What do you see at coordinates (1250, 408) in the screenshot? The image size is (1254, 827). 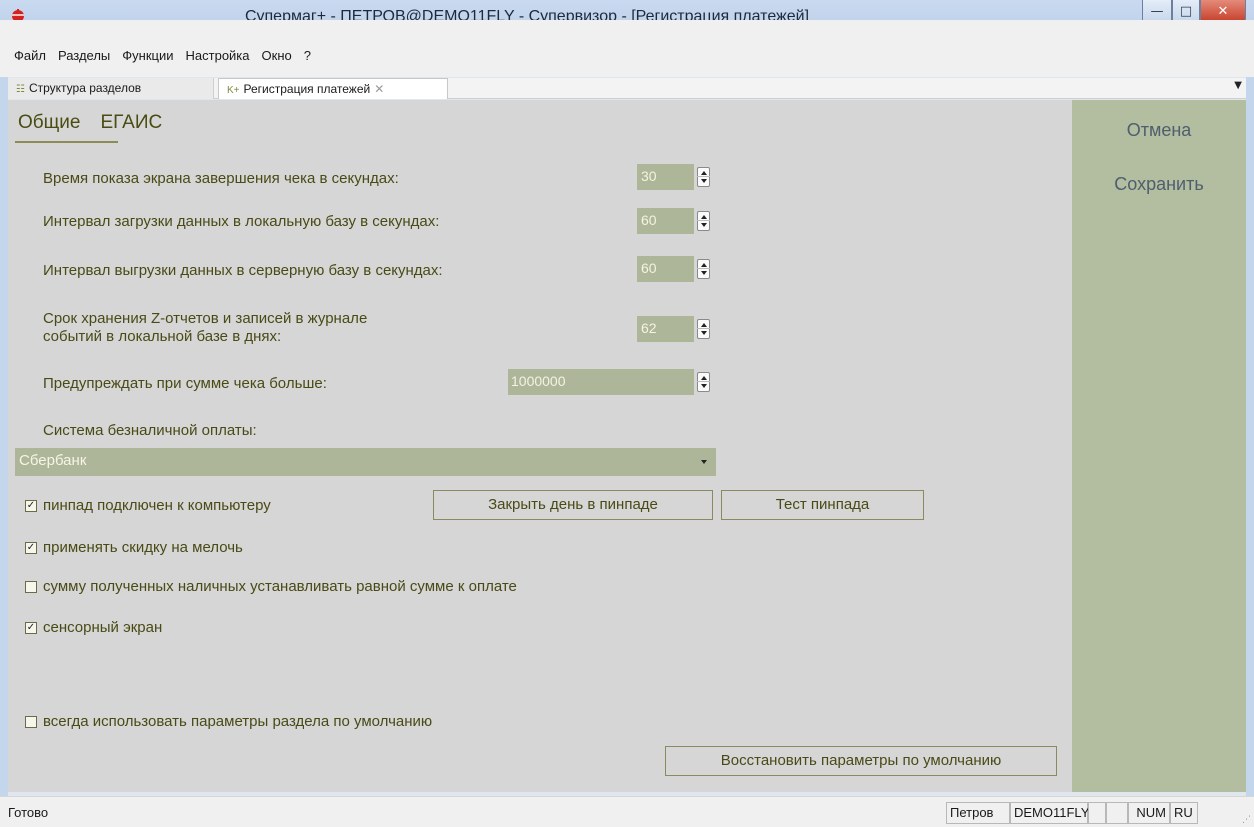 I see `window-frame-right` at bounding box center [1250, 408].